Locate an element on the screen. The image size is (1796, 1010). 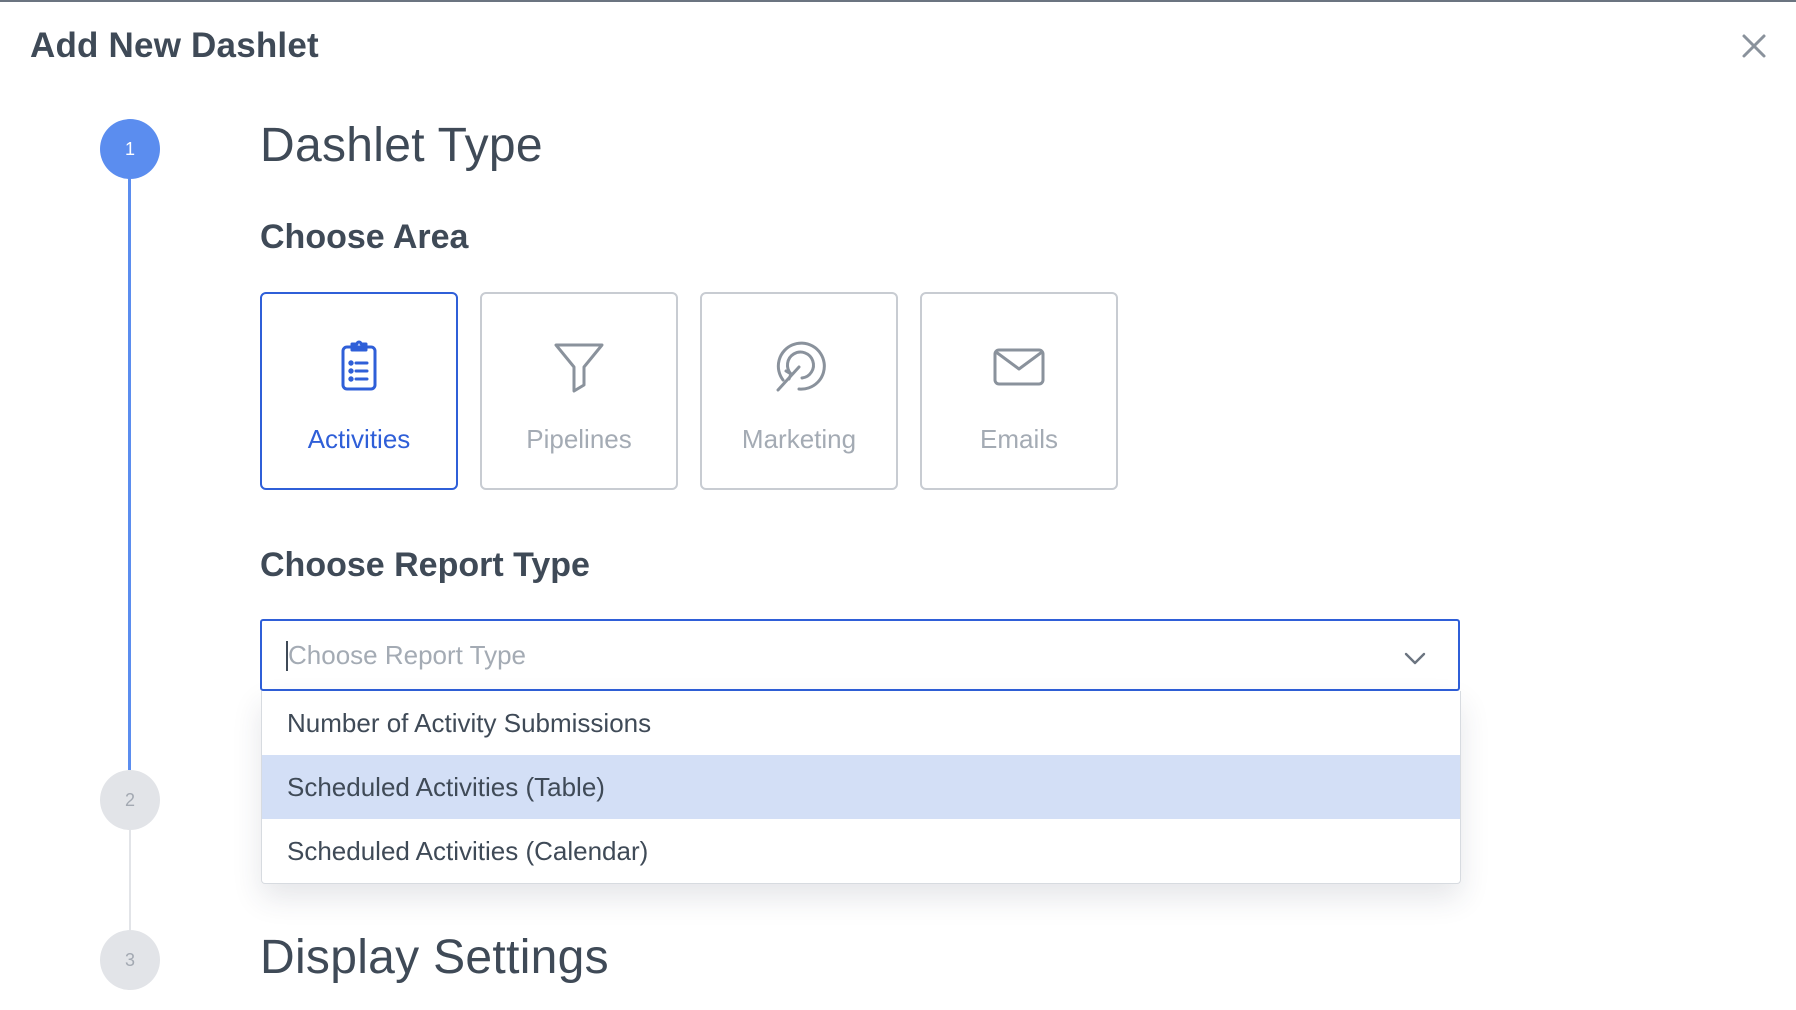
area-card-pipelines: Pipelines is located at coordinates (579, 391).